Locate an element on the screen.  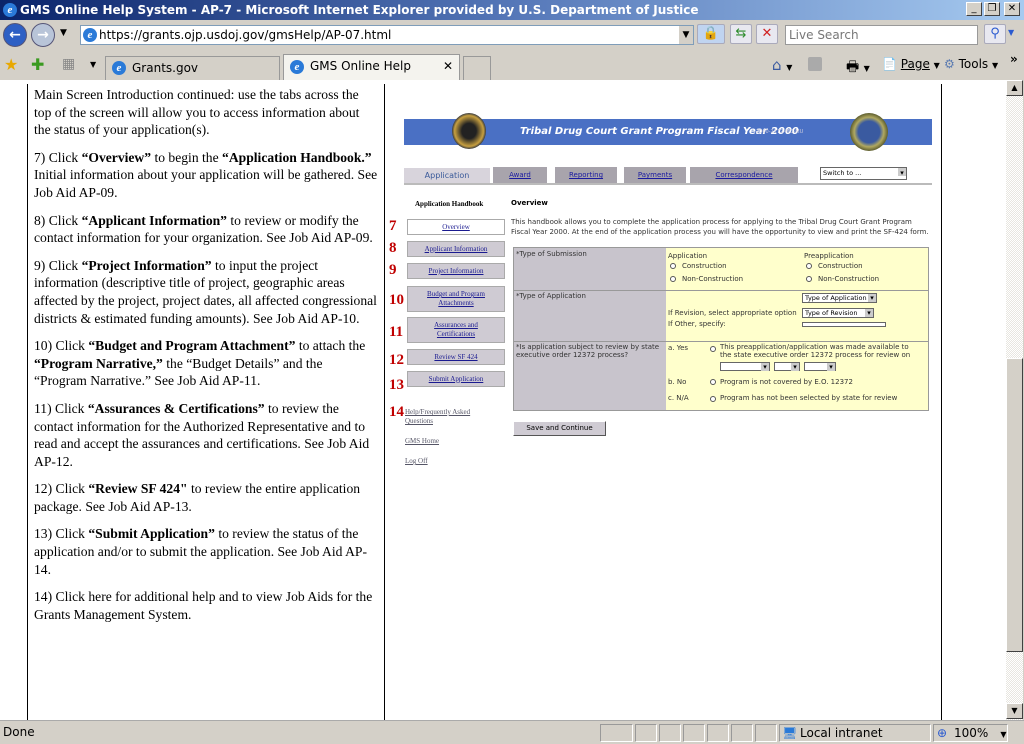
help-text-run: to attach the is located at coordinates (330, 346).